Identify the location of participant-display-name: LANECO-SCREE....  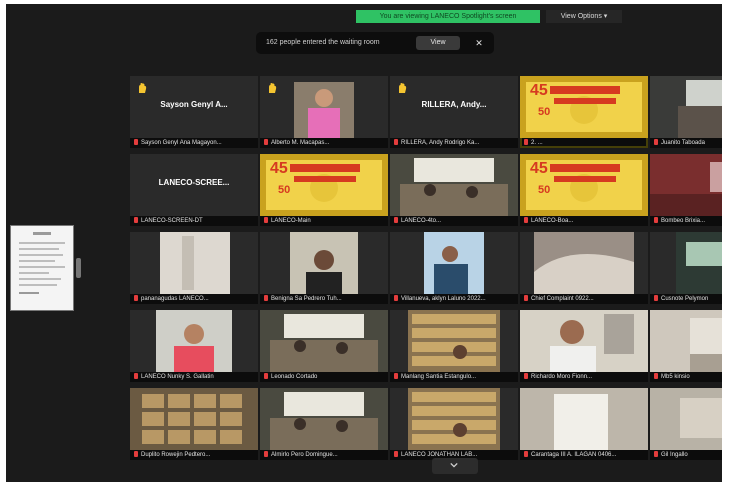
(194, 182).